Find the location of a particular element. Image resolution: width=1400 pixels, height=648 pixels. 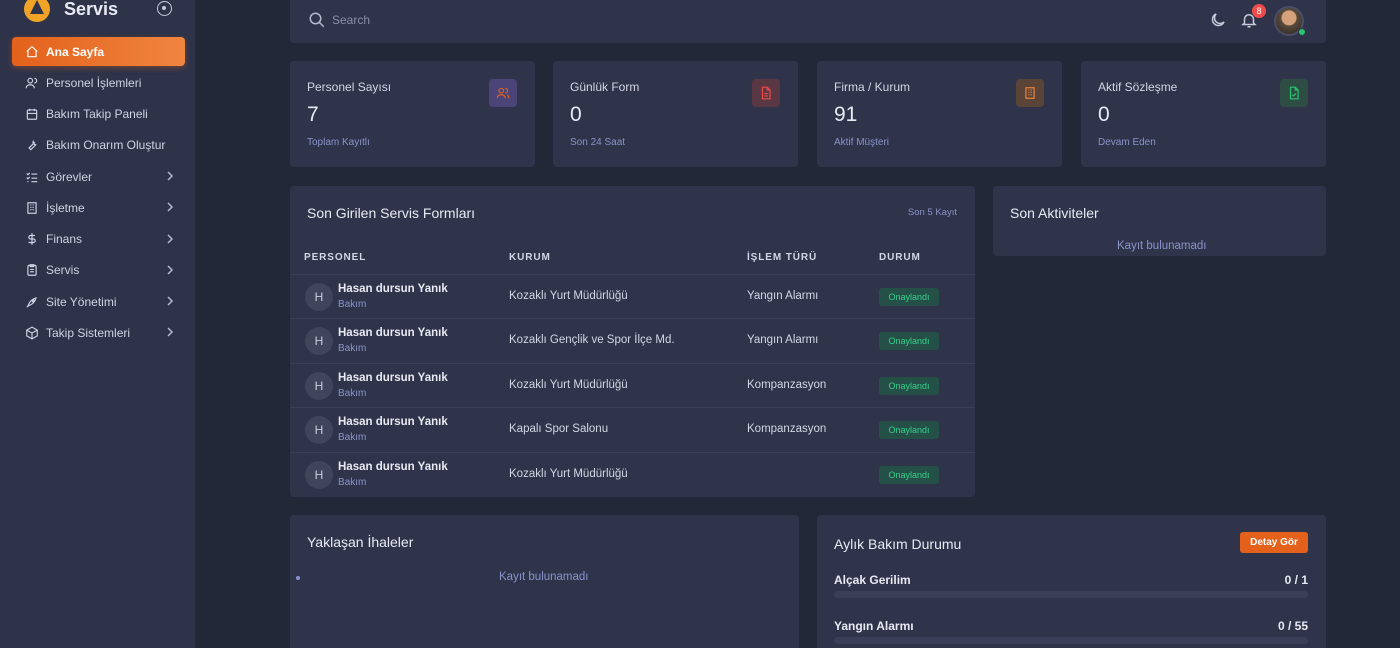

notification-badge: 8 is located at coordinates (1259, 11).